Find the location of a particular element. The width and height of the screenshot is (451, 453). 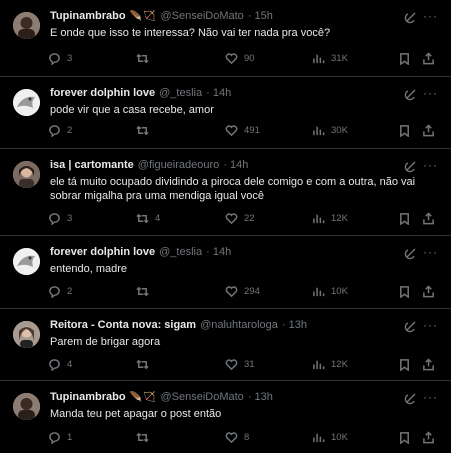

reply-button: 1 is located at coordinates (60, 437).